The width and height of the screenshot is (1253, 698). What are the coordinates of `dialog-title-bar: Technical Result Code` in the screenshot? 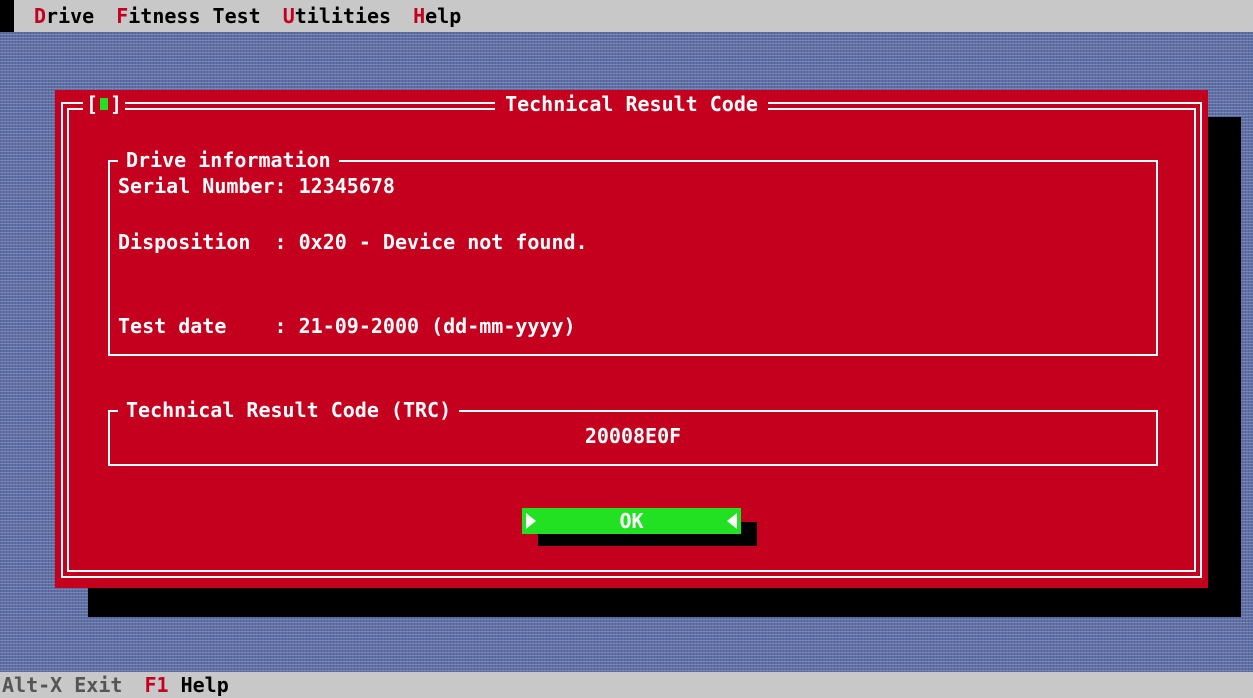 It's located at (631, 104).